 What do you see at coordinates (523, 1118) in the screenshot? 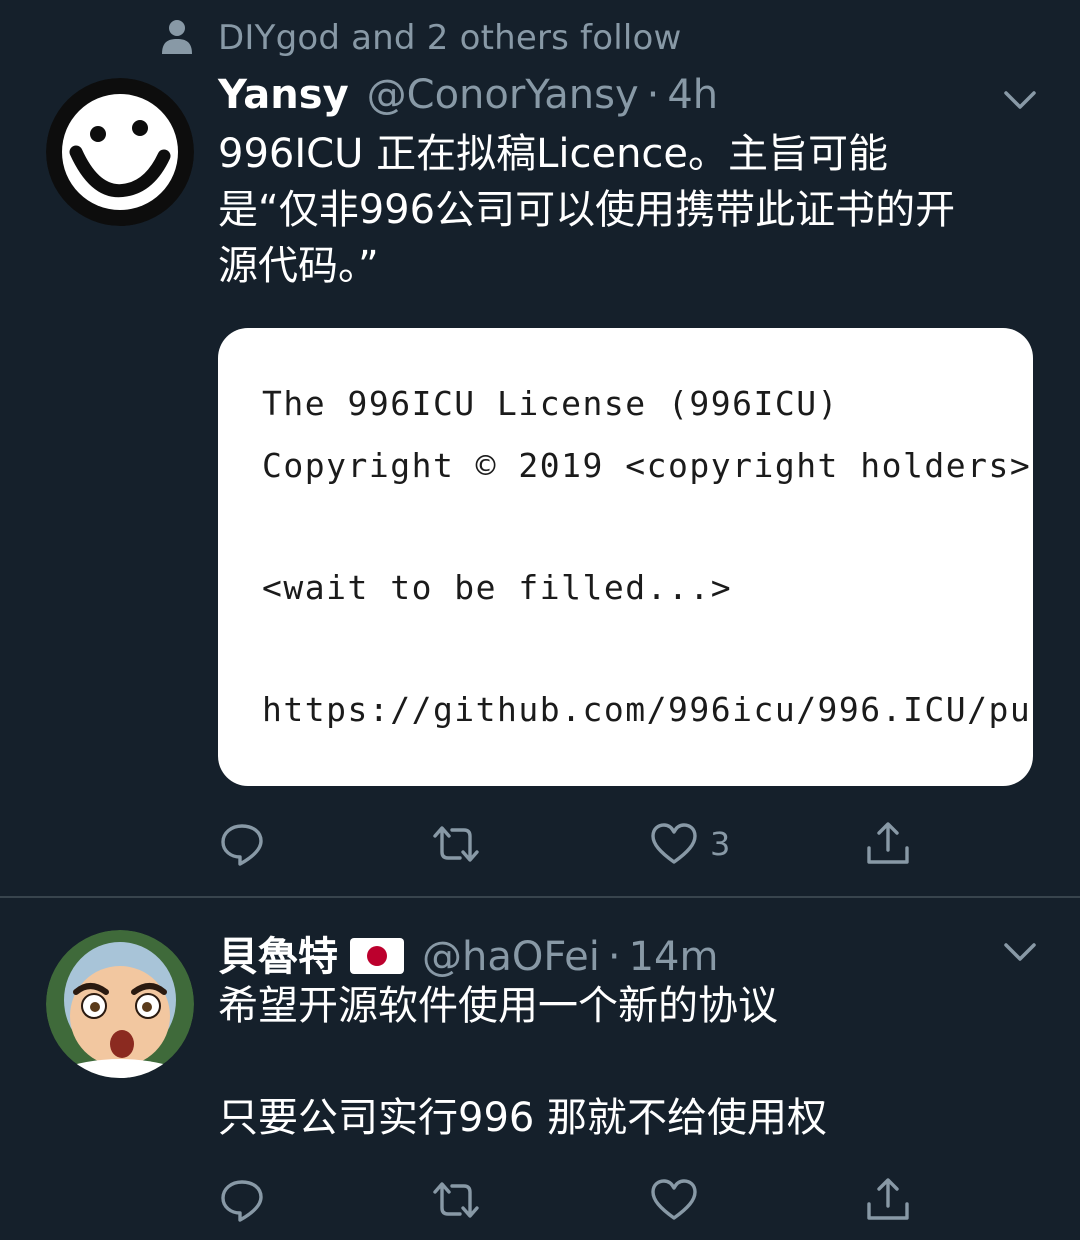
I see `tweet-text-line: 只要公司实行996 那就不给使用权` at bounding box center [523, 1118].